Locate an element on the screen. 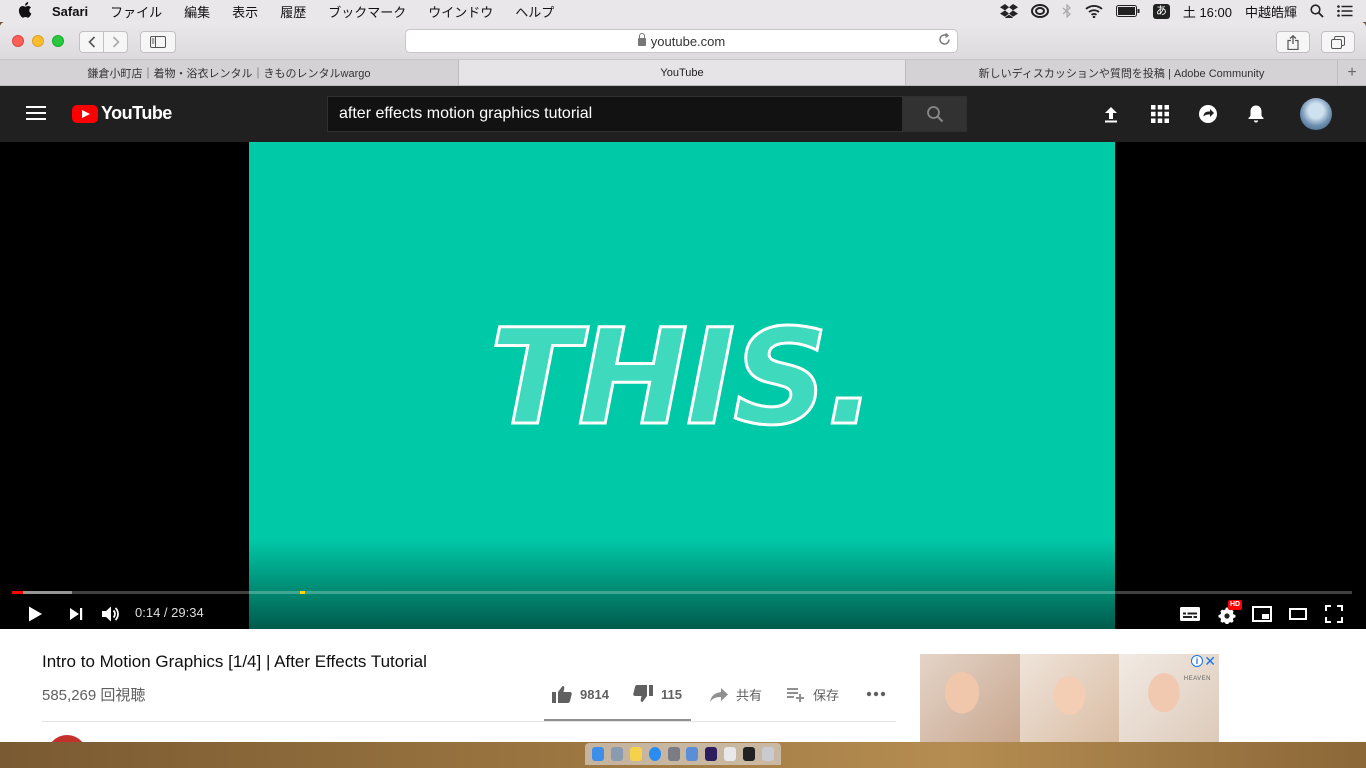  guide-menu-icon is located at coordinates (36, 114).